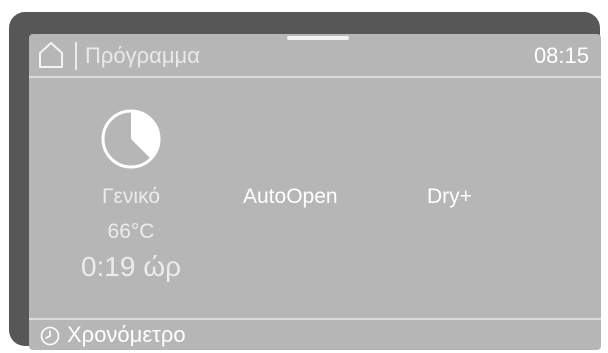 Image resolution: width=608 pixels, height=353 pixels. What do you see at coordinates (131, 266) in the screenshot?
I see `program-duration: 0:19 ώρ` at bounding box center [131, 266].